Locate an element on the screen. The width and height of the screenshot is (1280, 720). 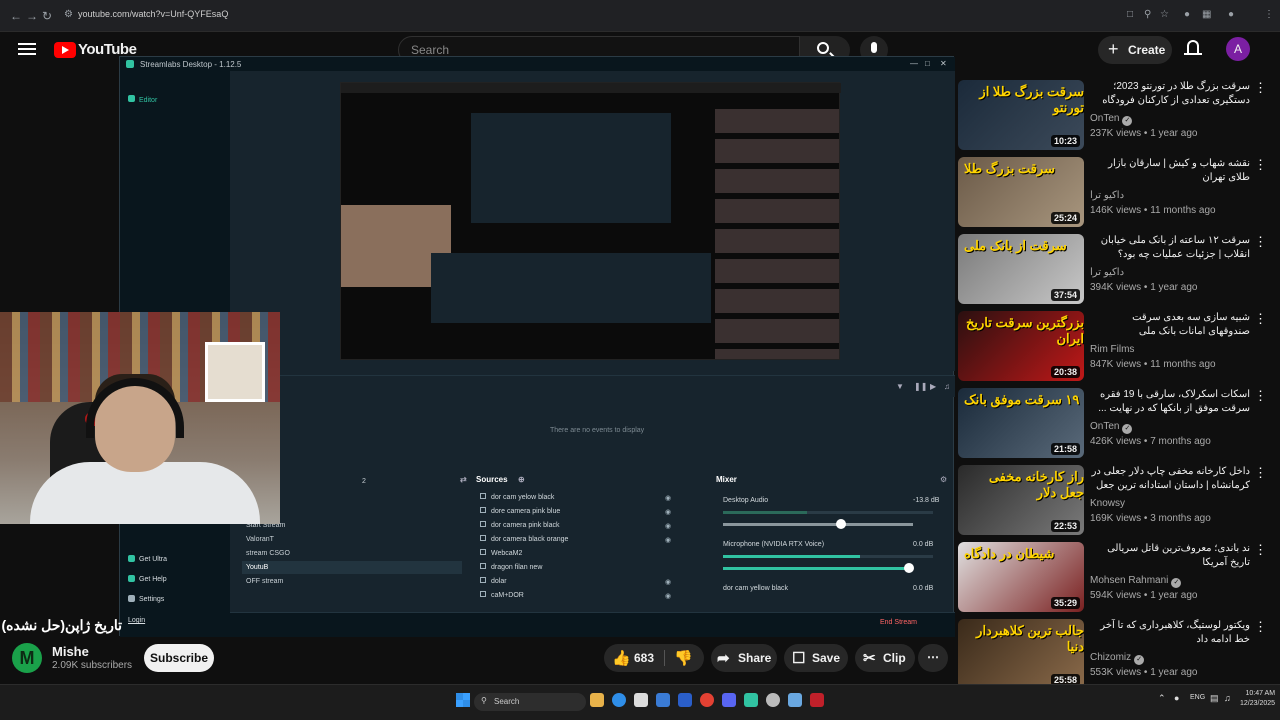
like-icon: 👍 is located at coordinates (621, 658).